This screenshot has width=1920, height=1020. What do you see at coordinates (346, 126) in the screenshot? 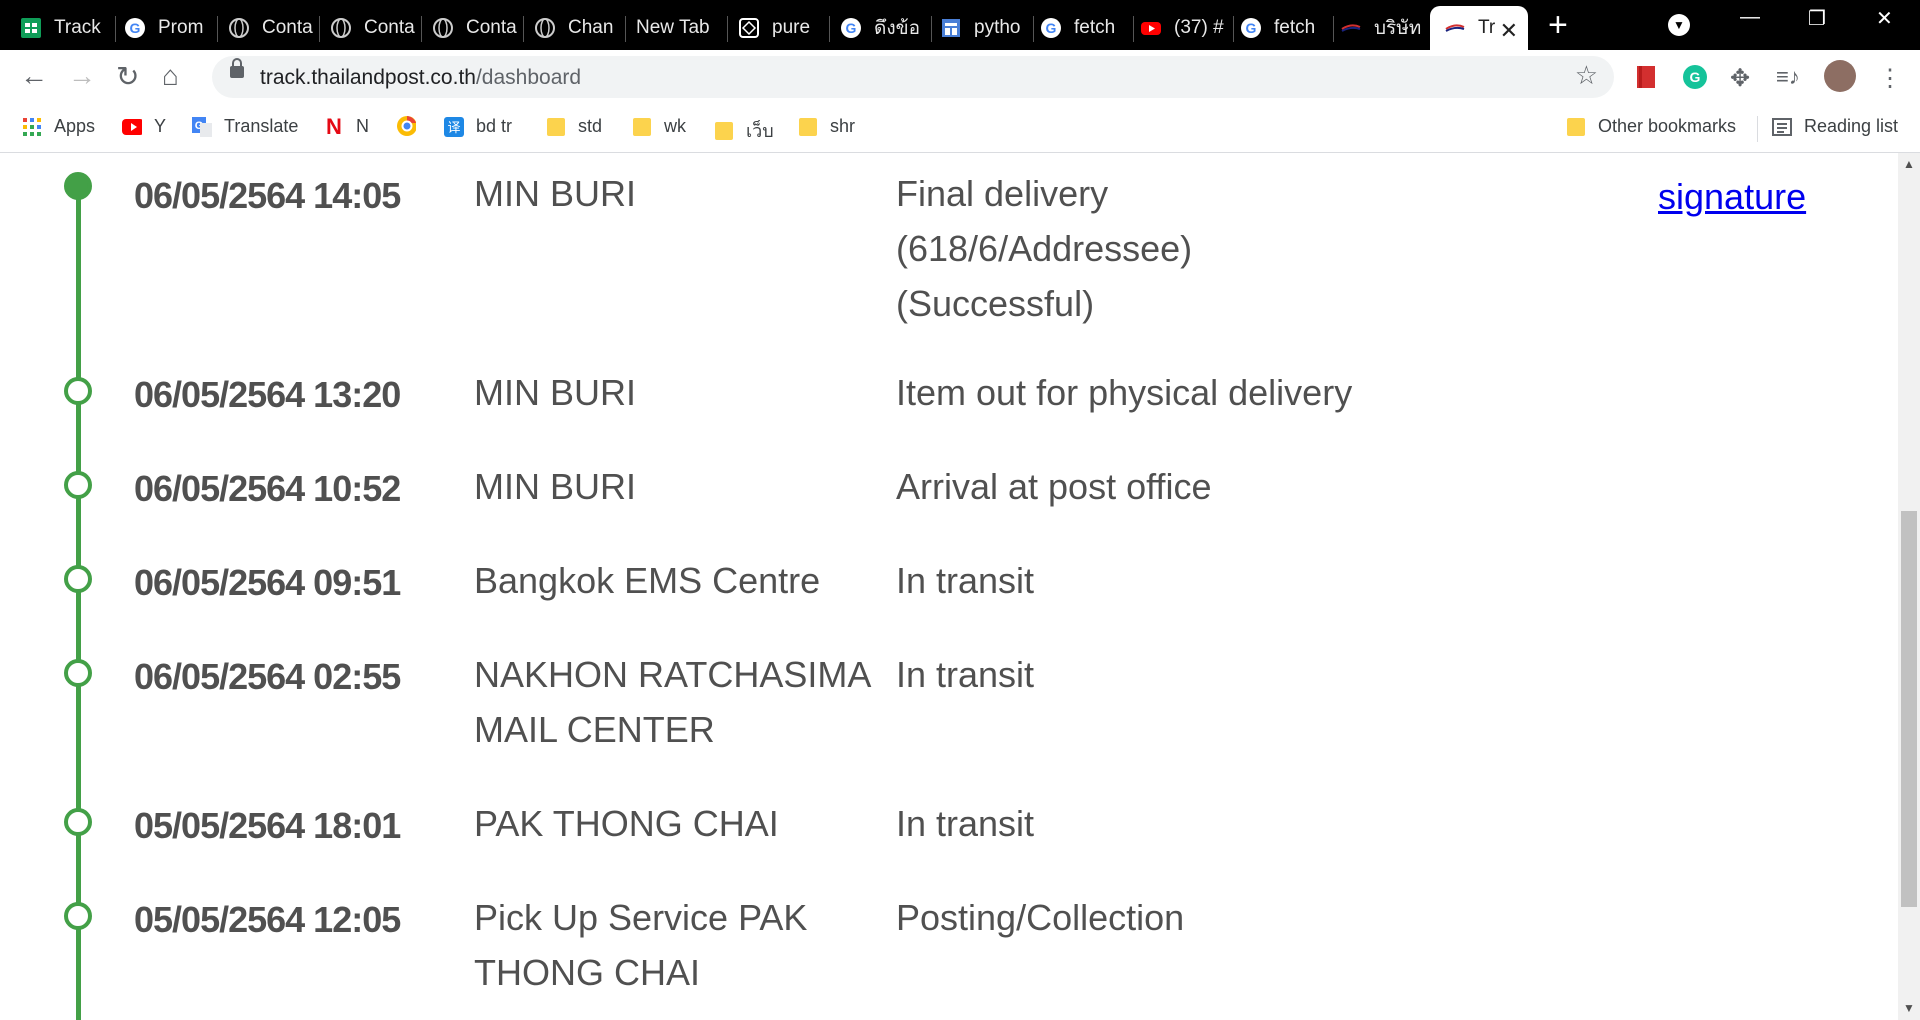
I see `bookmark-netflix: N N` at bounding box center [346, 126].